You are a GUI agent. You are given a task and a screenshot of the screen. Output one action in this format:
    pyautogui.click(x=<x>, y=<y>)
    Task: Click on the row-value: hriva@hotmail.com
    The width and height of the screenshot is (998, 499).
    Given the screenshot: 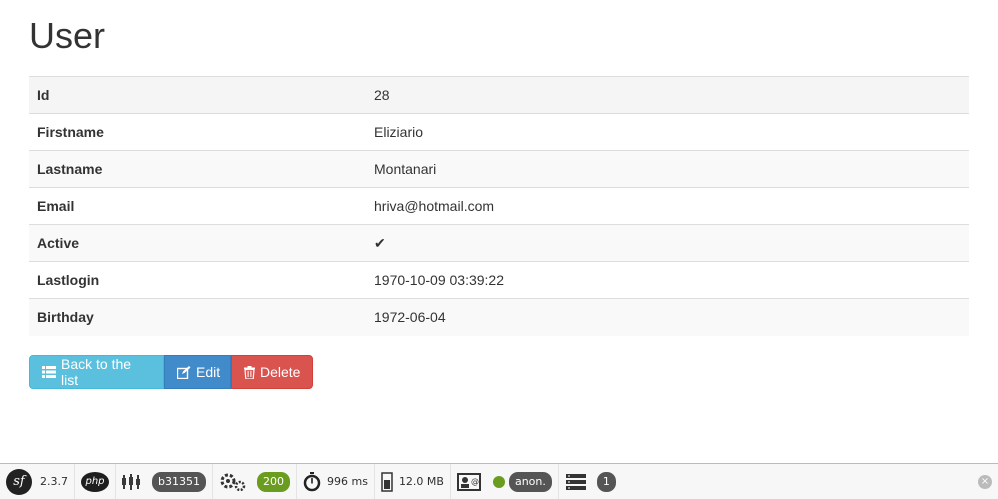 What is the action you would take?
    pyautogui.click(x=667, y=206)
    